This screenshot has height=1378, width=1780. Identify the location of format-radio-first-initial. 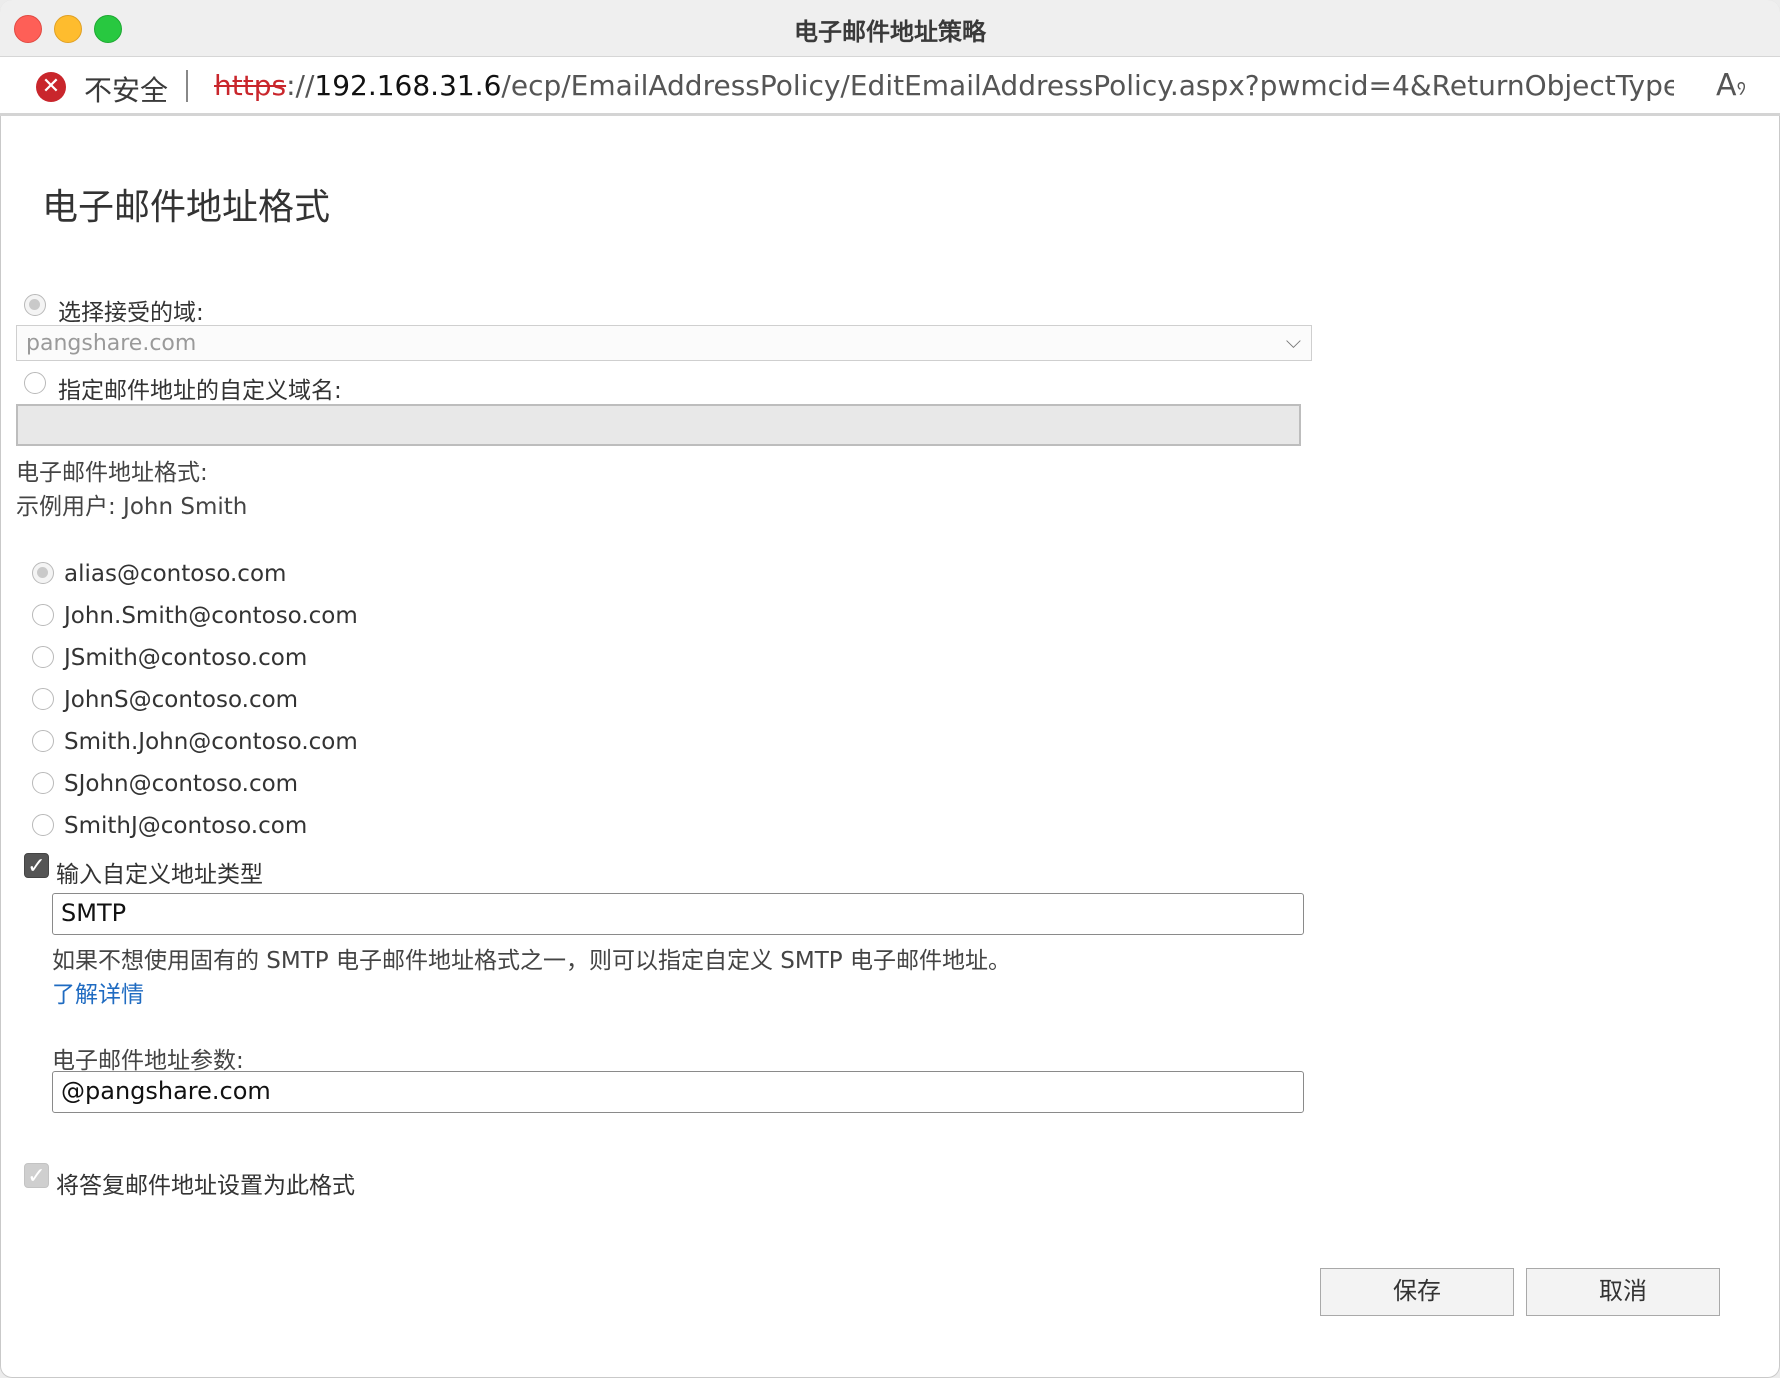
(43, 699).